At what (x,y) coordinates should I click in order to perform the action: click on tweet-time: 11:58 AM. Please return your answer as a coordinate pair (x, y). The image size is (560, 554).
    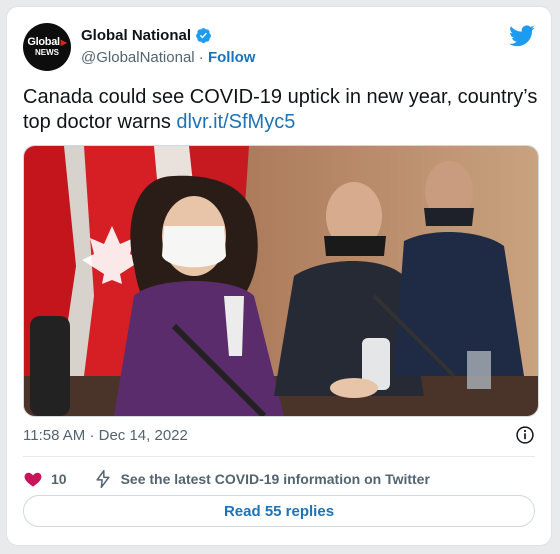
    Looking at the image, I should click on (54, 435).